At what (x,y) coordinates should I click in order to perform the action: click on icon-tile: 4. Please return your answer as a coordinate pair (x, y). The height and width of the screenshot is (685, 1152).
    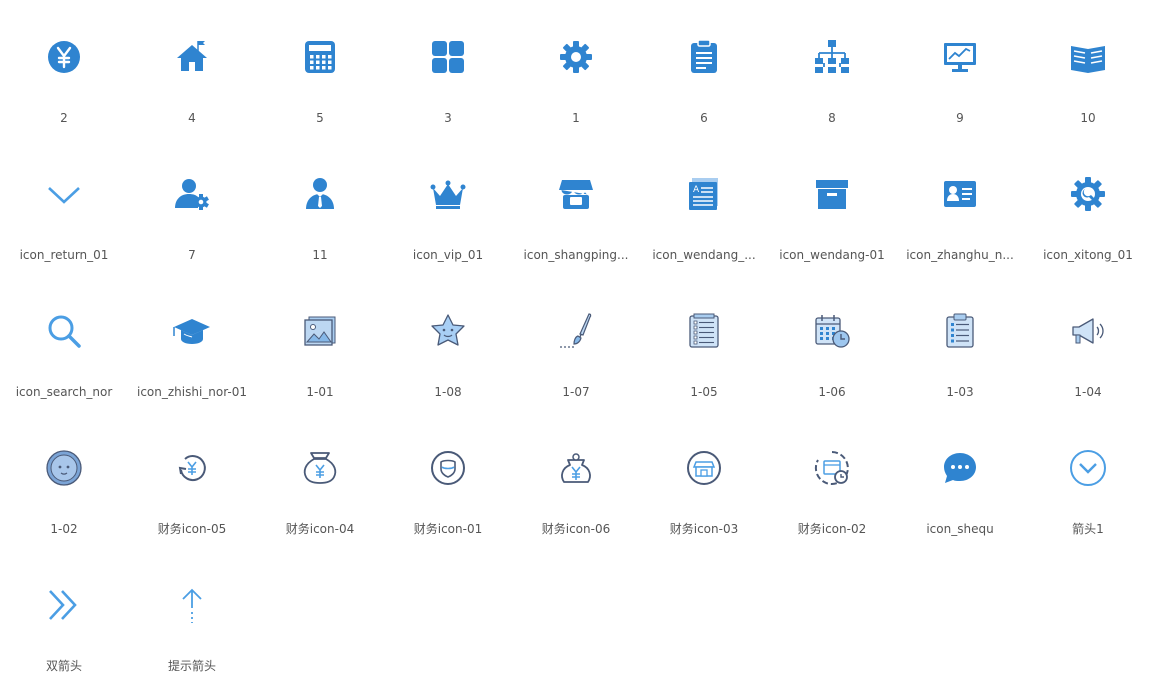
    Looking at the image, I should click on (192, 74).